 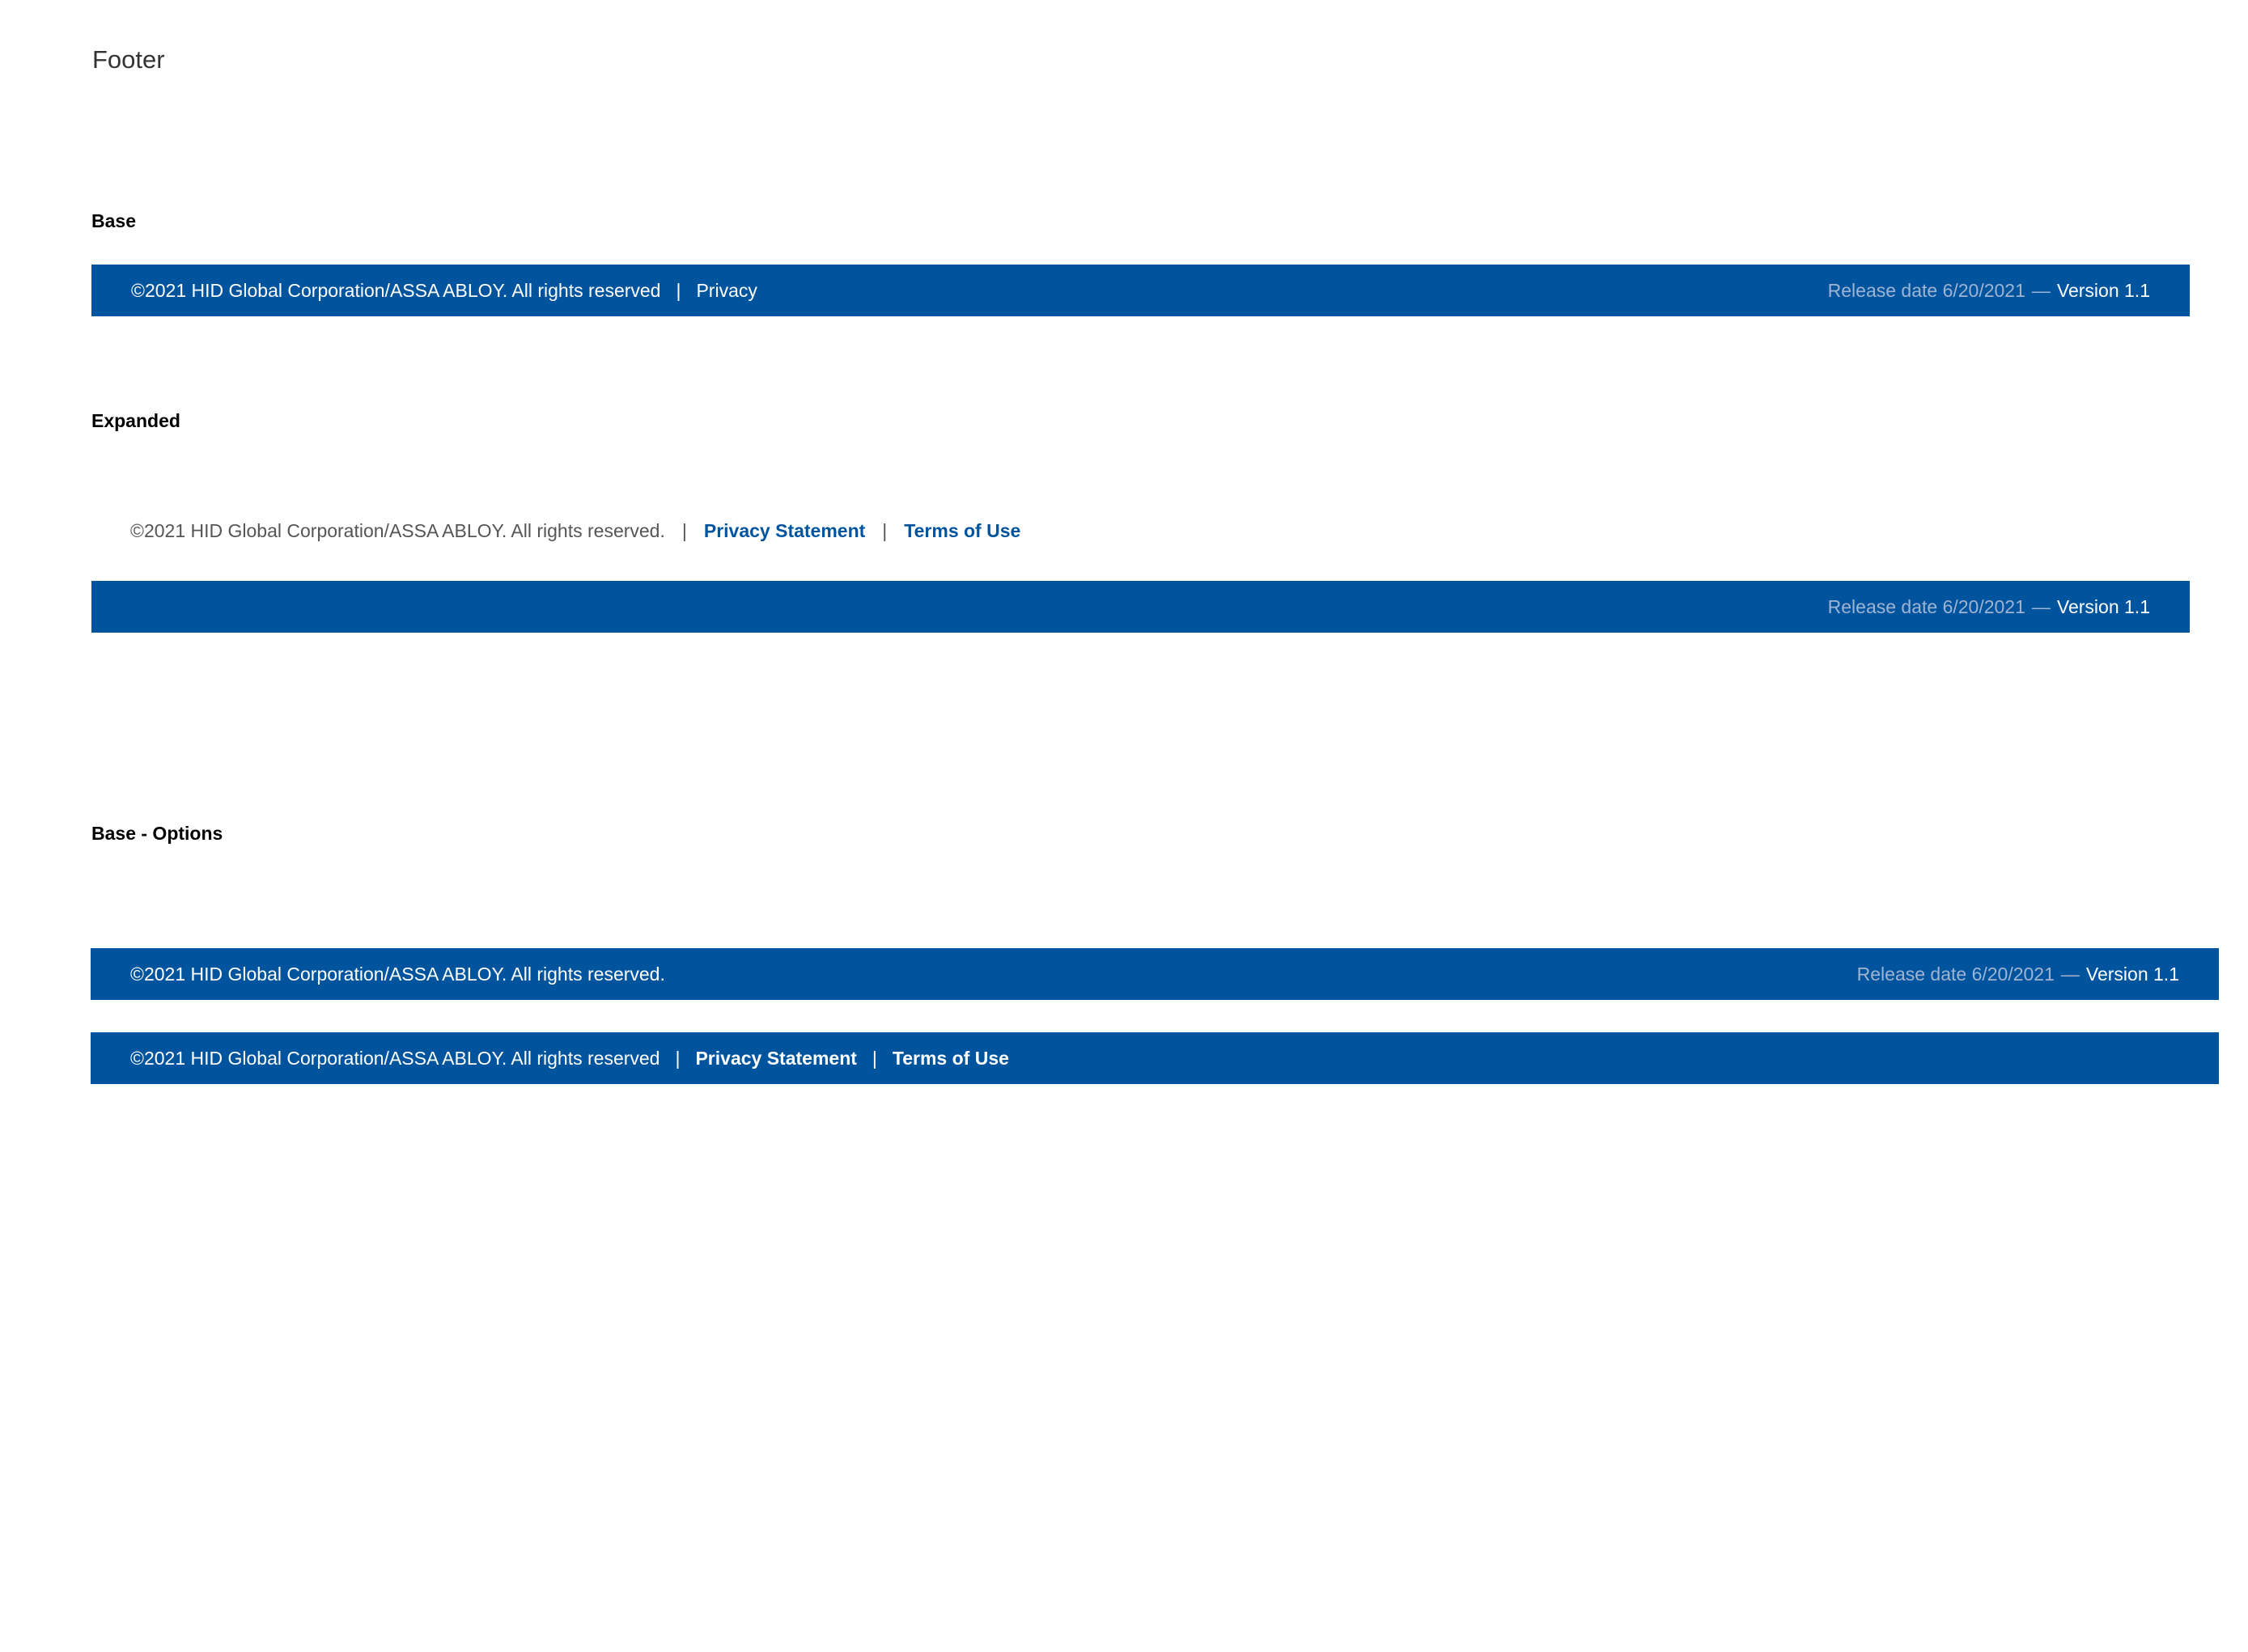 What do you see at coordinates (114, 220) in the screenshot?
I see `section-label-base: Base` at bounding box center [114, 220].